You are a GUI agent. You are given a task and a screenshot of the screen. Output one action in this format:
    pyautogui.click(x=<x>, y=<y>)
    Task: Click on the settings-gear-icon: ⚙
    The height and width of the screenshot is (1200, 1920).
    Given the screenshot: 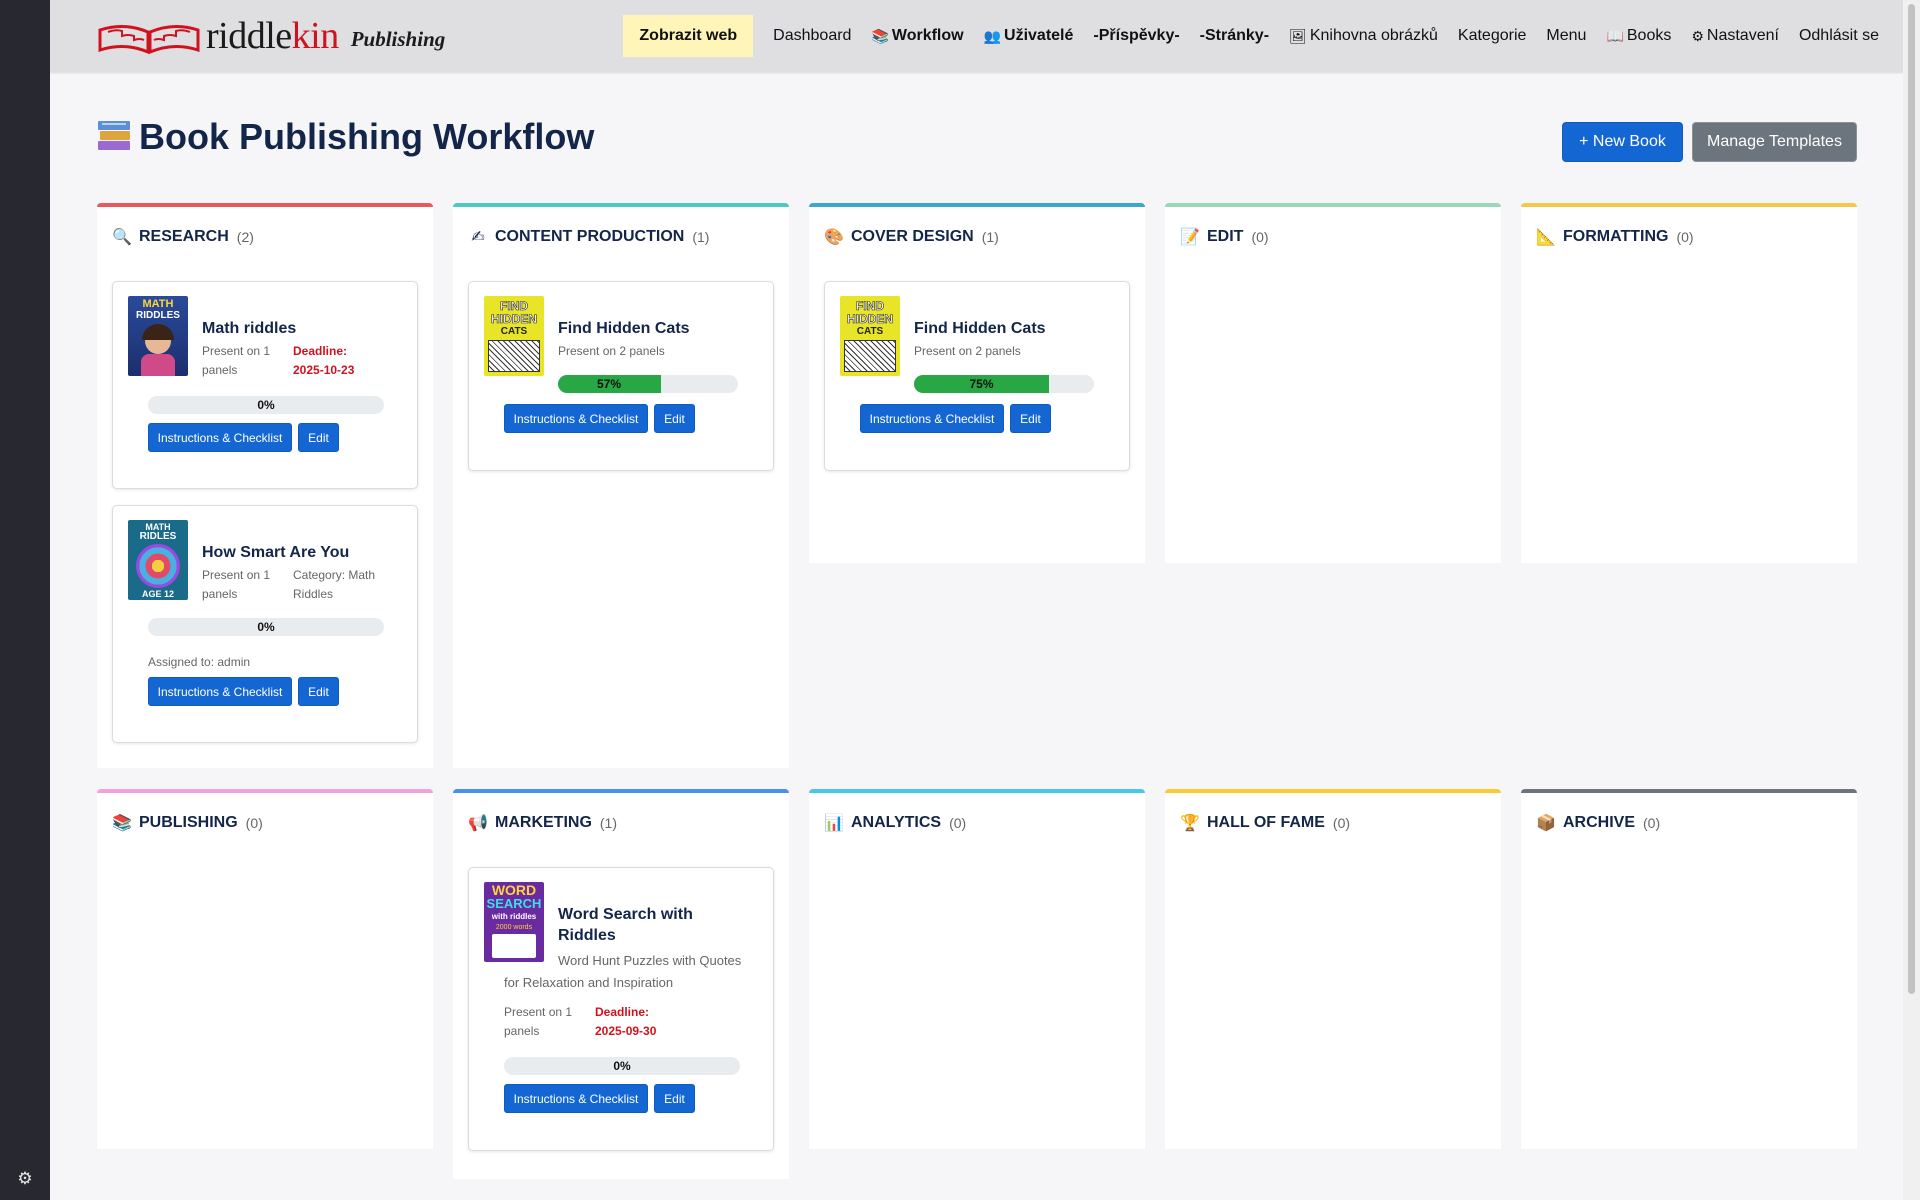 What is the action you would take?
    pyautogui.click(x=25, y=1179)
    